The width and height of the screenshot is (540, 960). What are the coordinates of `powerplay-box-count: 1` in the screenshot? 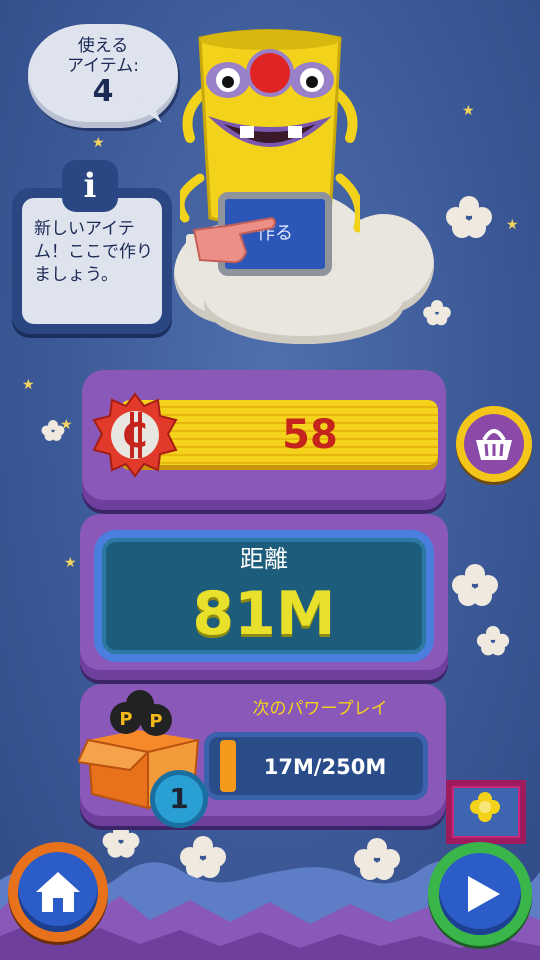 It's located at (179, 799).